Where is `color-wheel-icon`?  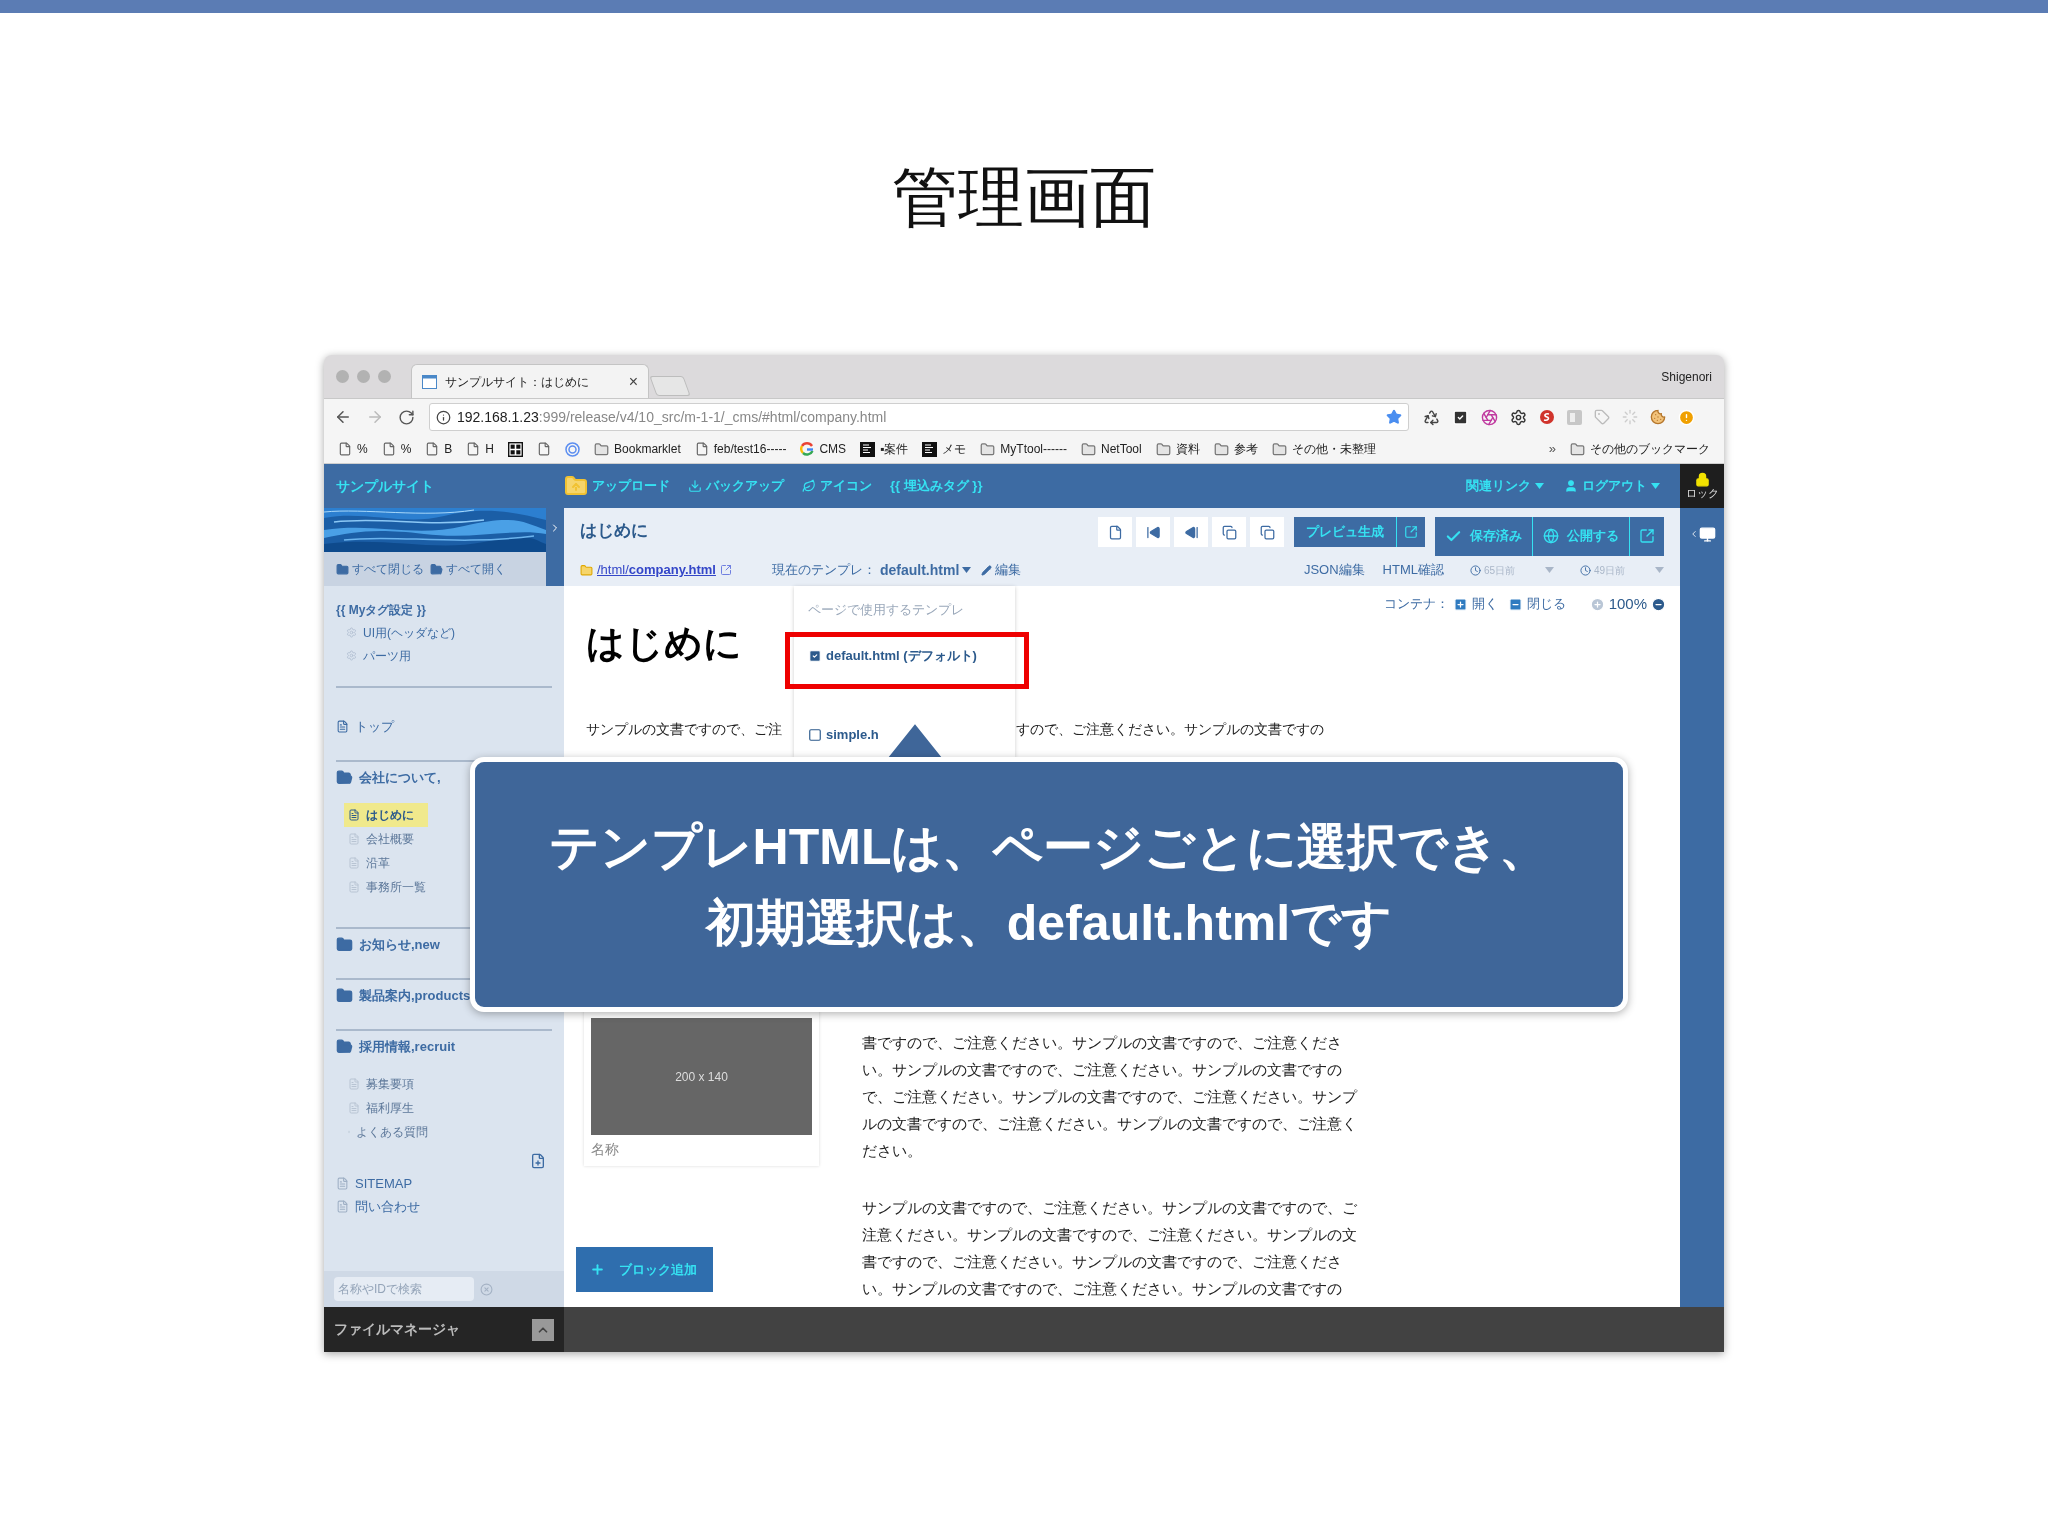 color-wheel-icon is located at coordinates (1489, 417).